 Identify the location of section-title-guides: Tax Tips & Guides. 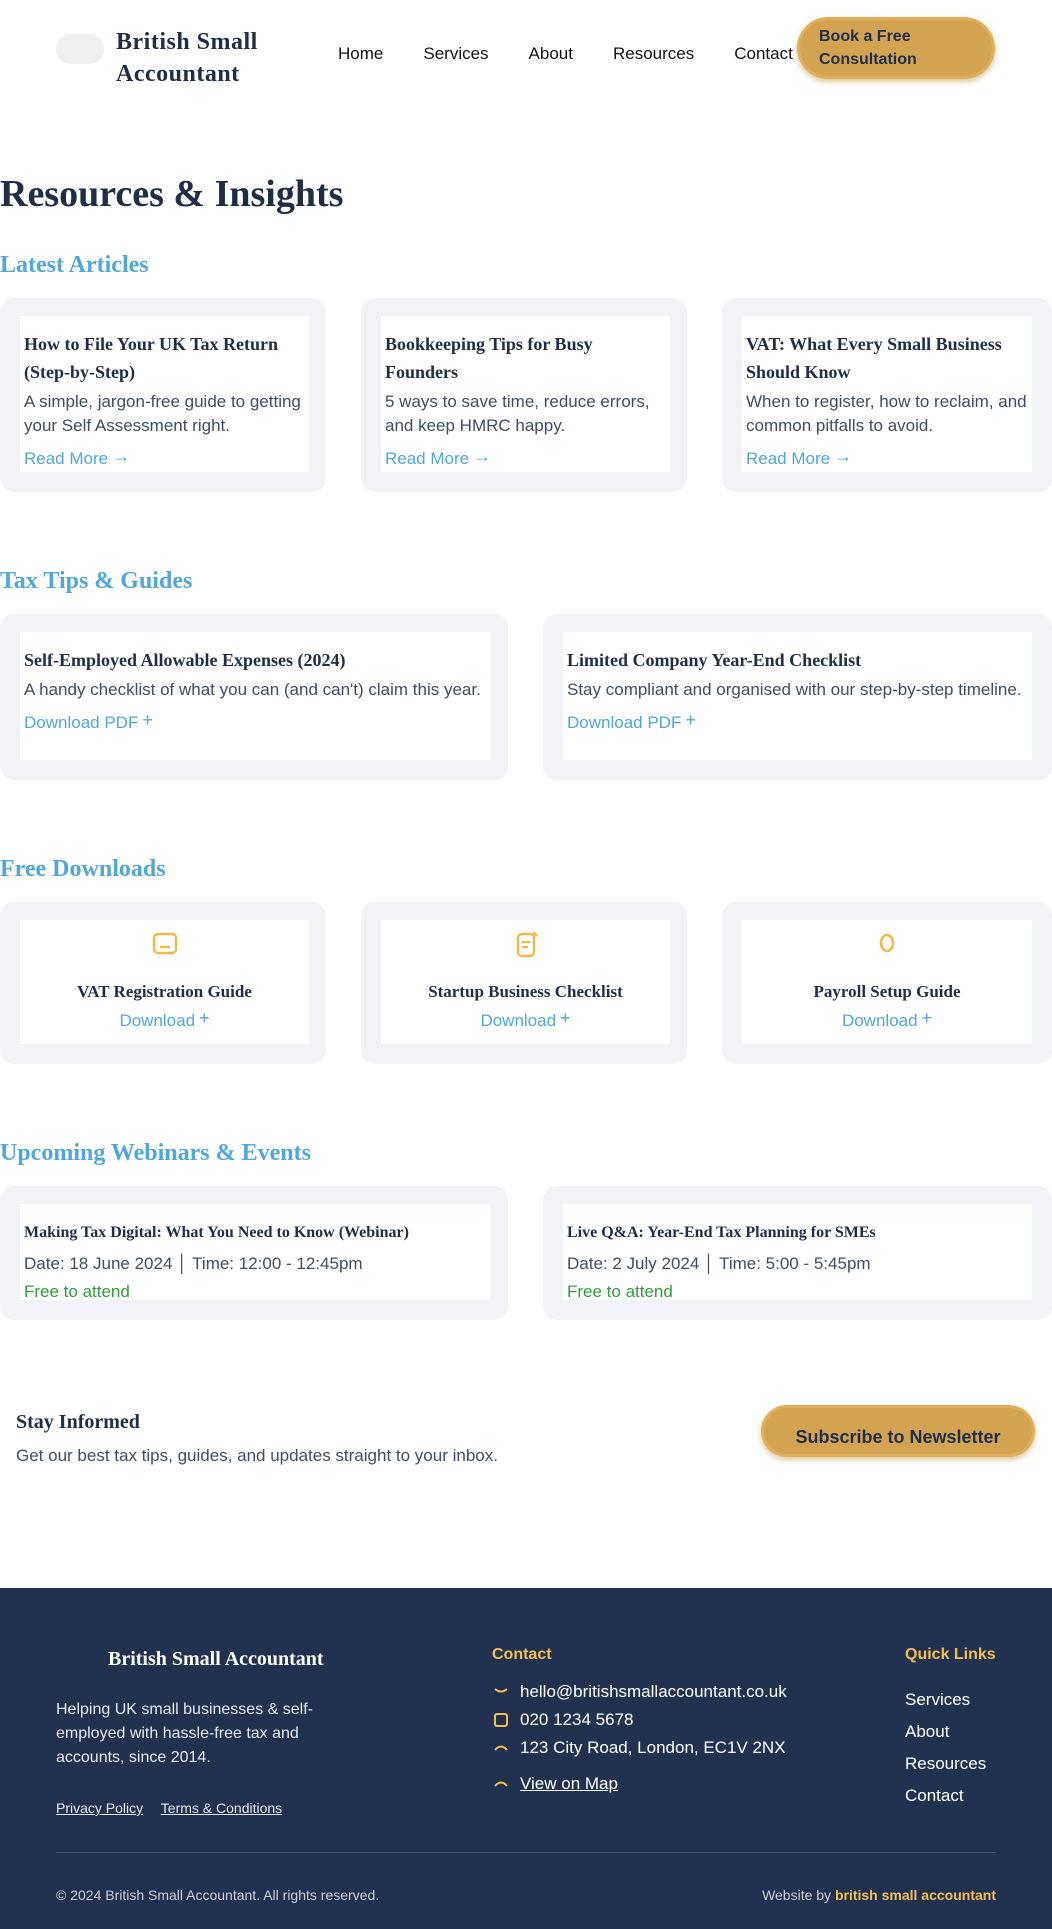
(96, 581).